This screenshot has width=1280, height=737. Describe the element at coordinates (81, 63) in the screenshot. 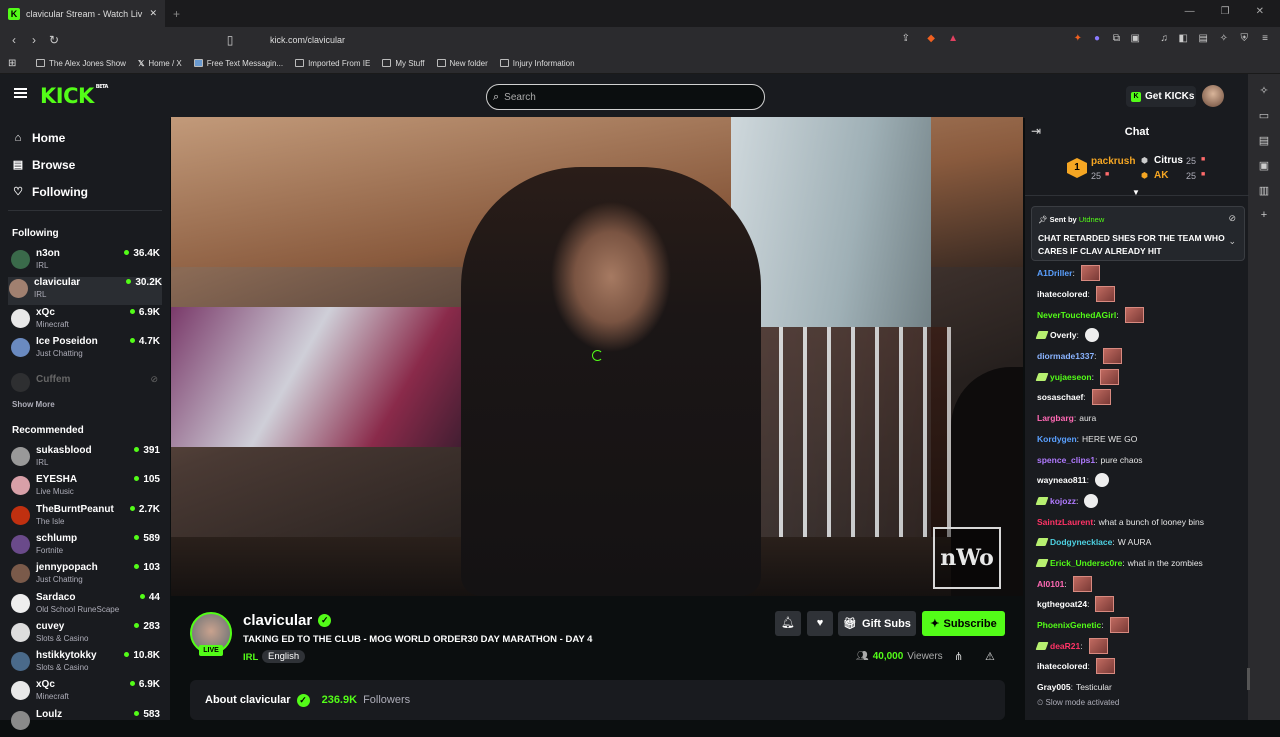

I see `bookmark-alex-jones: The Alex Jones Show` at that location.